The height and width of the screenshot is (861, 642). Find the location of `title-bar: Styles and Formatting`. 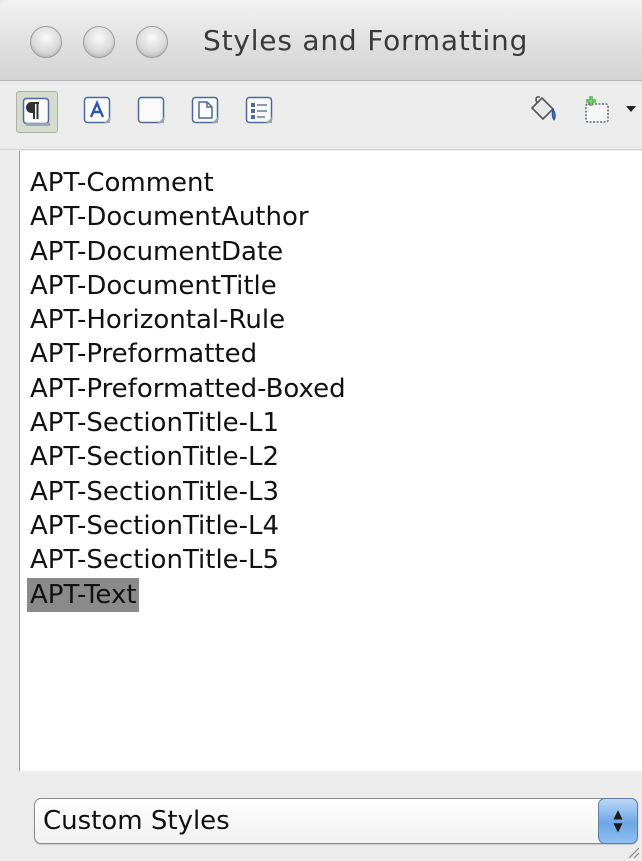

title-bar: Styles and Formatting is located at coordinates (321, 40).